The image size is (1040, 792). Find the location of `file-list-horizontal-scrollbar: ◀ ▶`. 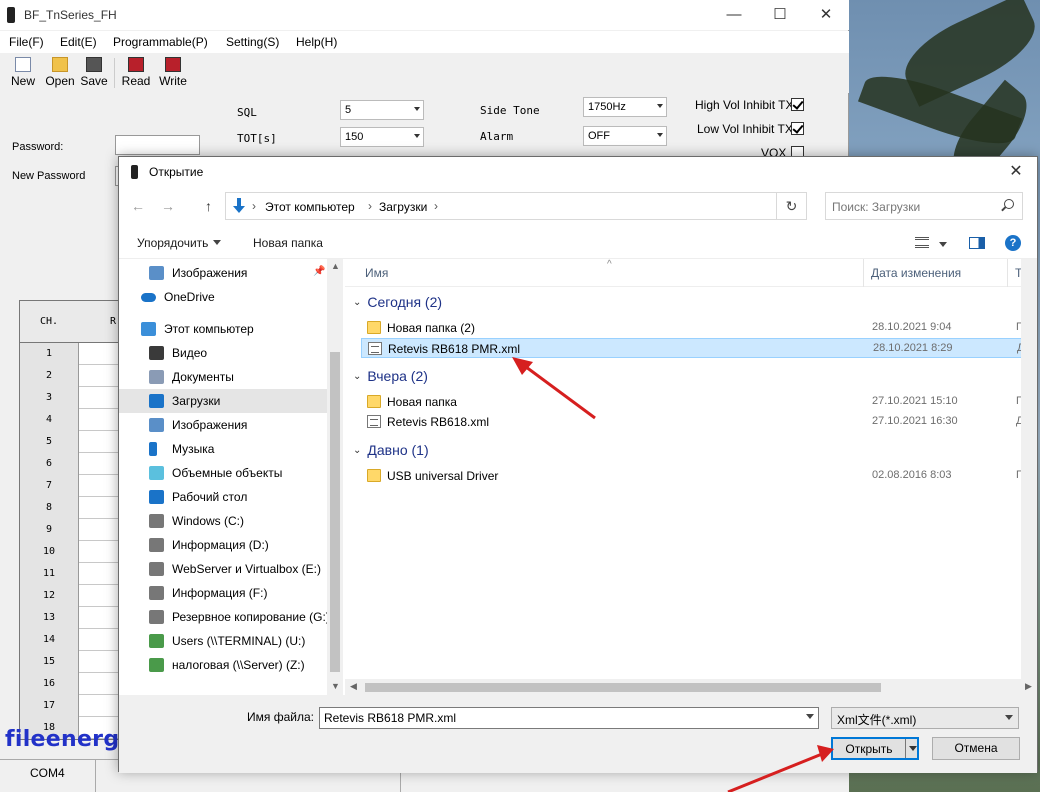

file-list-horizontal-scrollbar: ◀ ▶ is located at coordinates (691, 687).